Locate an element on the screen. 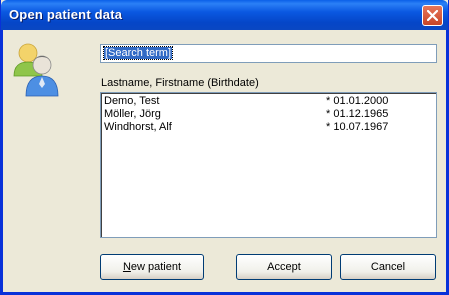 This screenshot has width=449, height=295. patient-name: Demo, Test is located at coordinates (132, 101).